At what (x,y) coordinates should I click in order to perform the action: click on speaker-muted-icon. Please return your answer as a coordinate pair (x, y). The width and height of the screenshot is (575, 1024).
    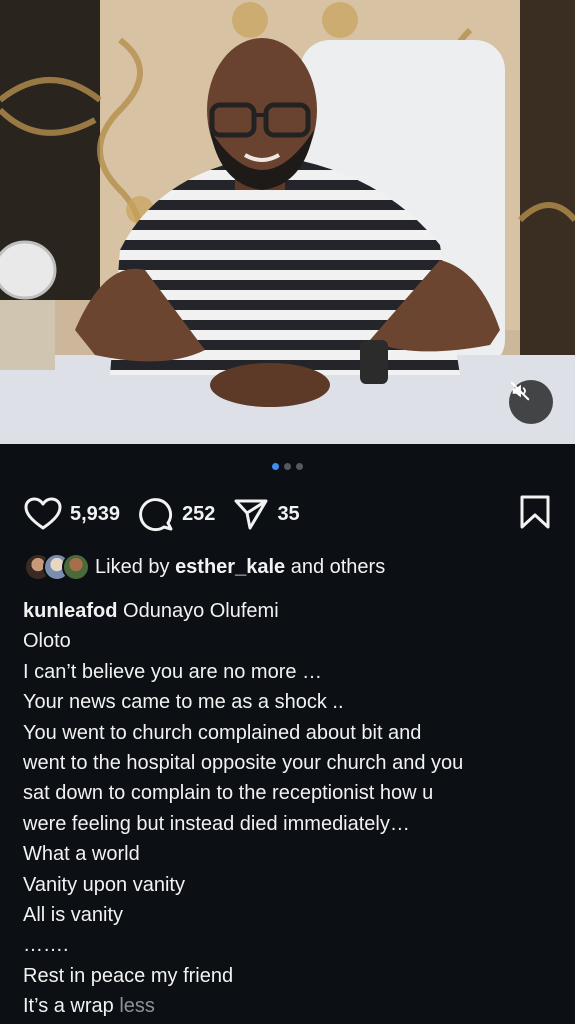
    Looking at the image, I should click on (520, 391).